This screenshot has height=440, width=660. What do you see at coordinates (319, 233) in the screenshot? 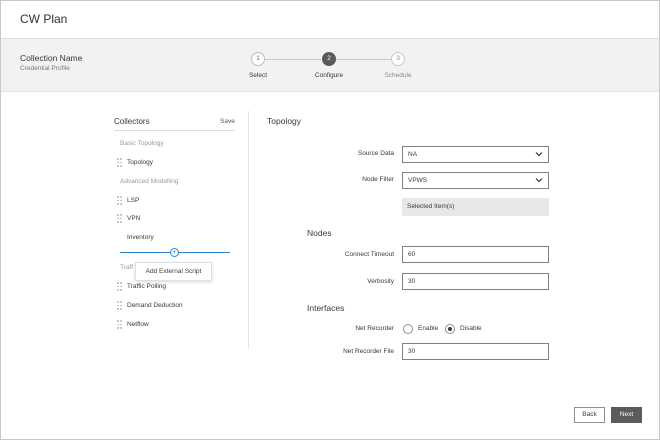
I see `nodes-section-title: Nodes` at bounding box center [319, 233].